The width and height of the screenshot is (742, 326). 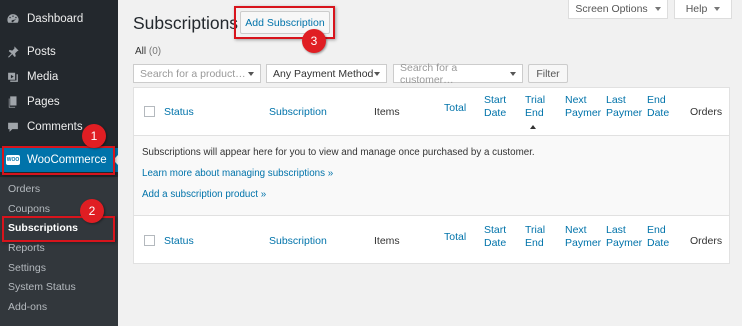 I want to click on highlight-woocommerce, so click(x=58, y=160).